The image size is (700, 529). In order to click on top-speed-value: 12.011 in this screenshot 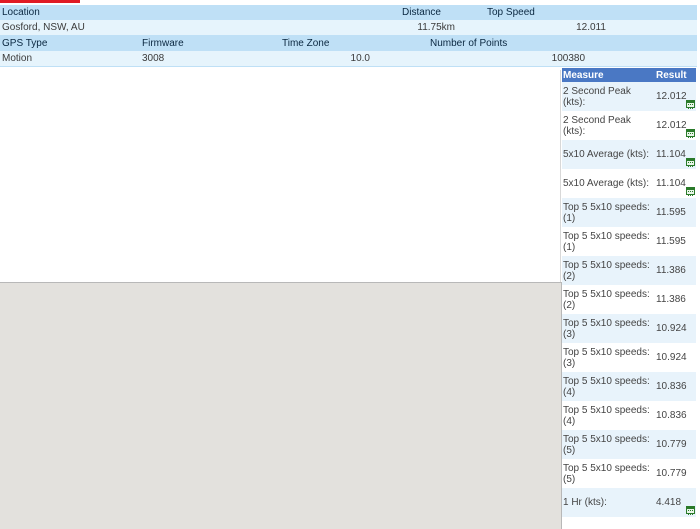, I will do `click(591, 28)`.